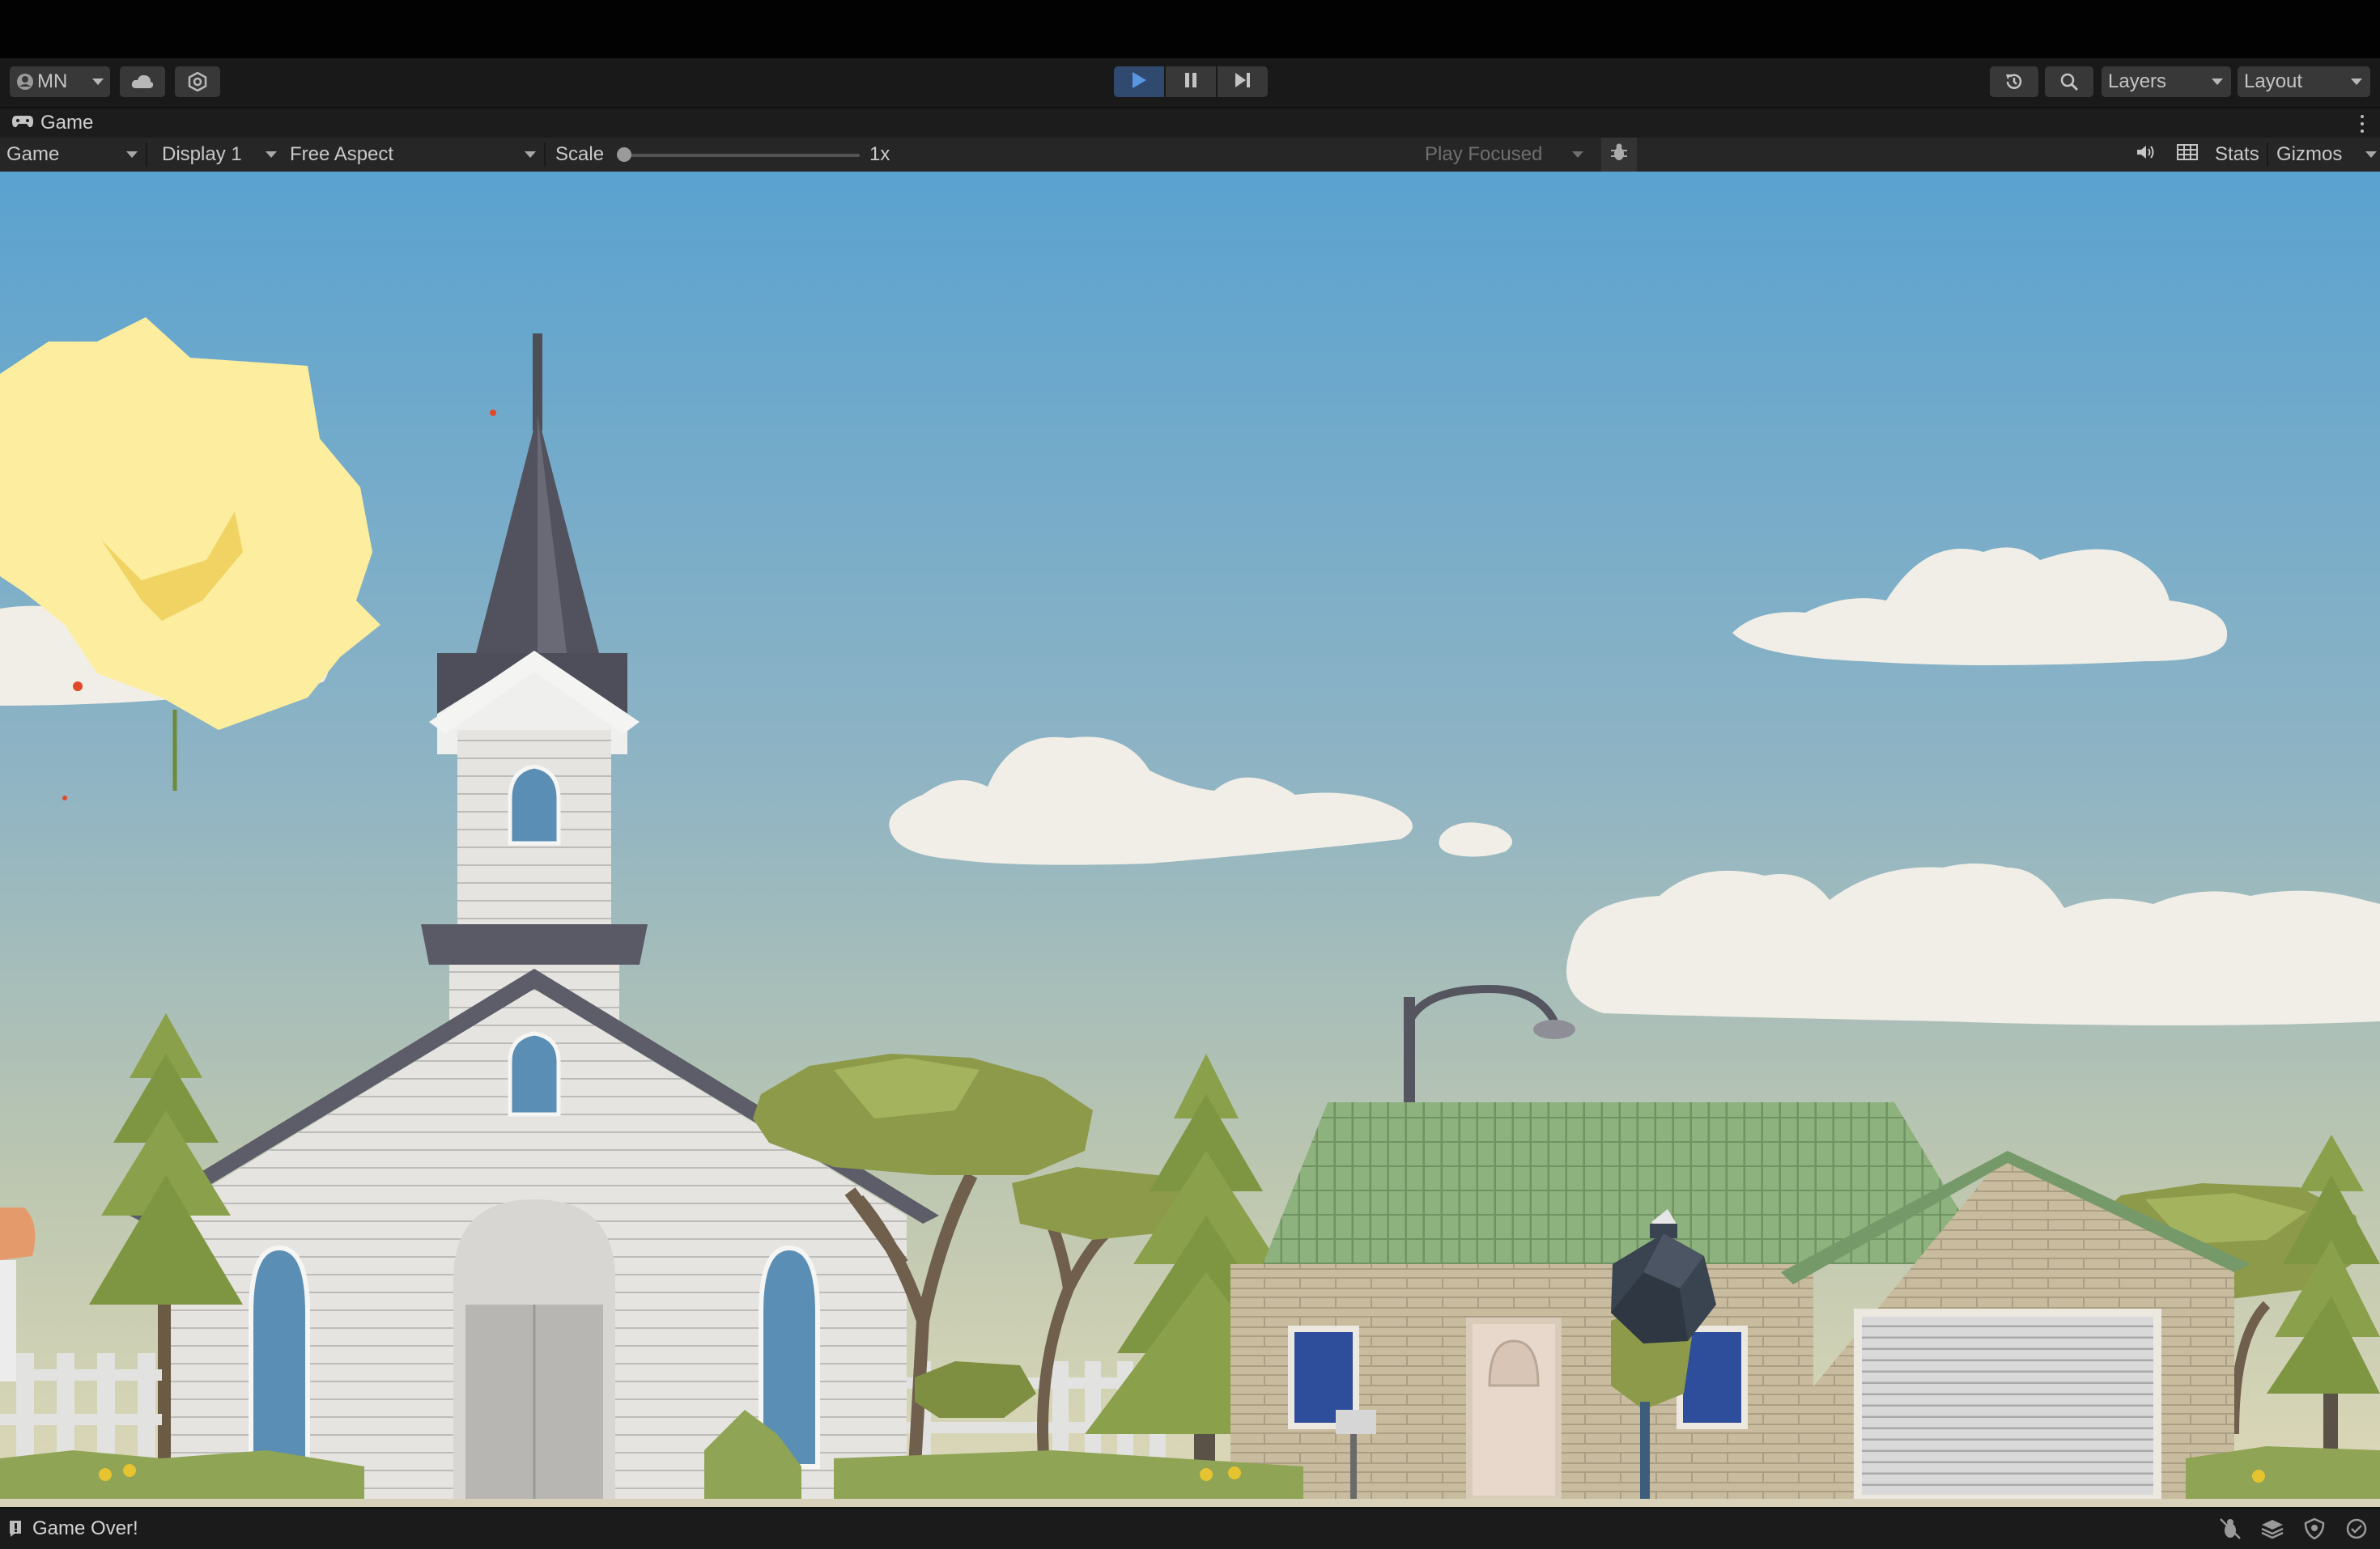  Describe the element at coordinates (2272, 1529) in the screenshot. I see `layers-stack-icon` at that location.